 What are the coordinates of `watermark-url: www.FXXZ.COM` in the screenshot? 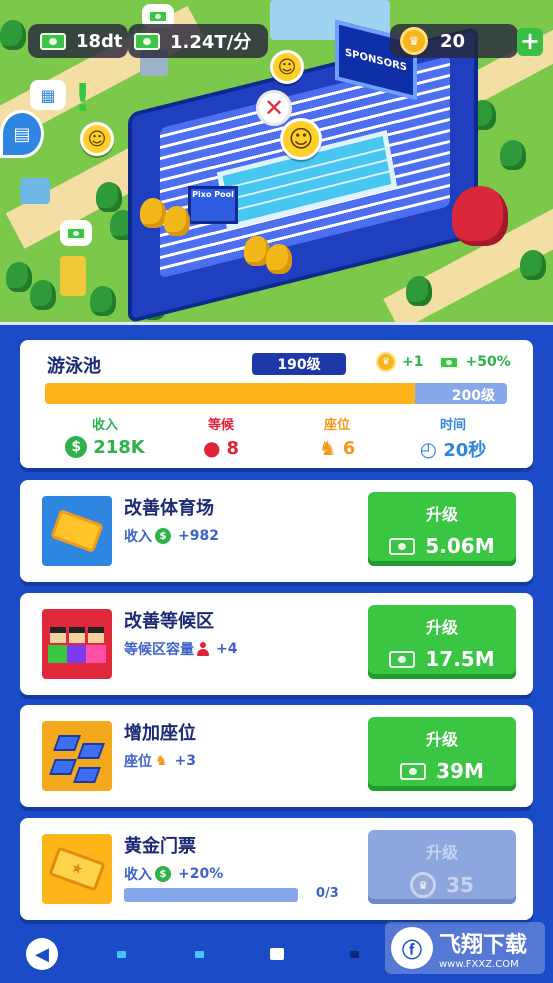 It's located at (479, 964).